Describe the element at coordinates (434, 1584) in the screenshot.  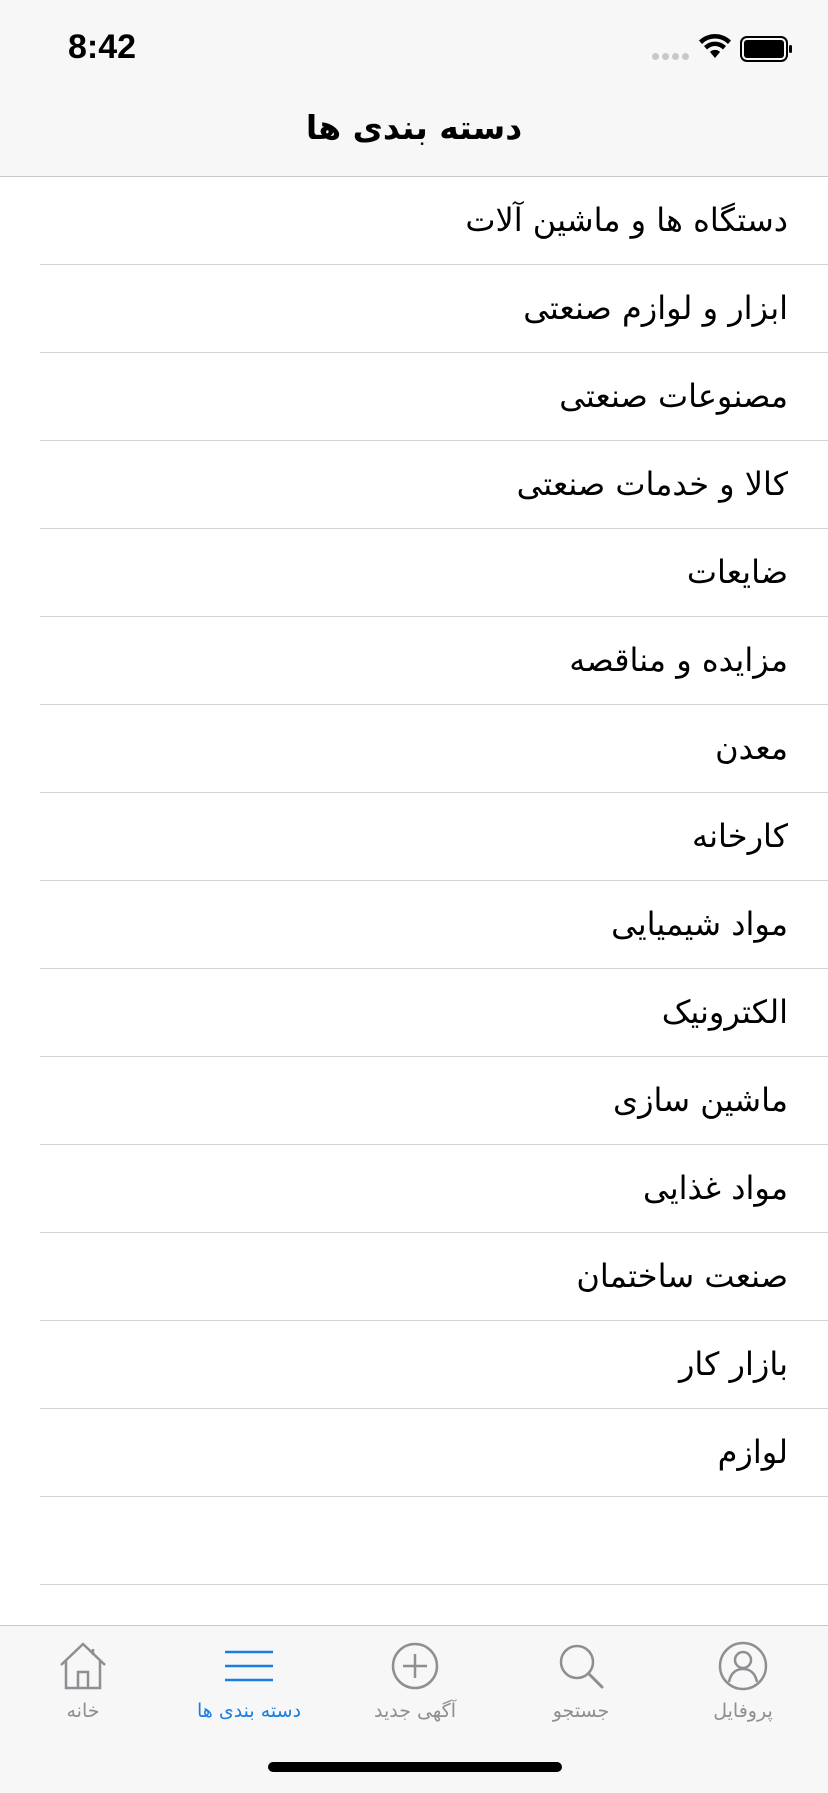
I see `row-separator` at that location.